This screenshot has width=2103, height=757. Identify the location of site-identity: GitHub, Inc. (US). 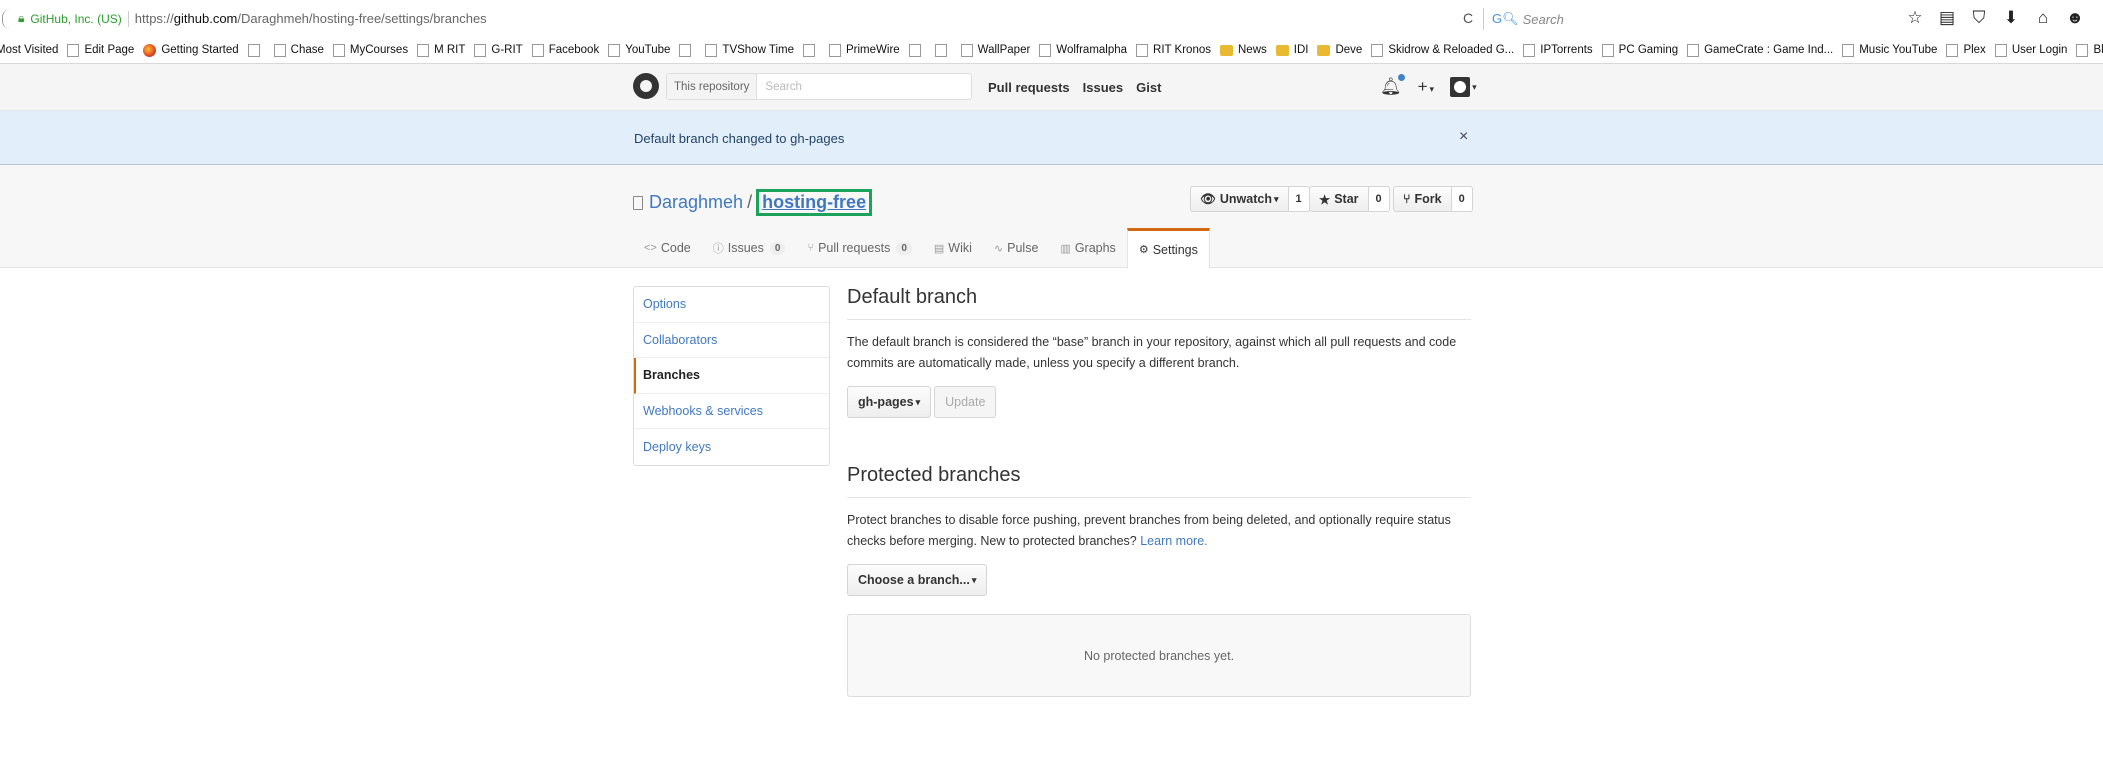
(75, 19).